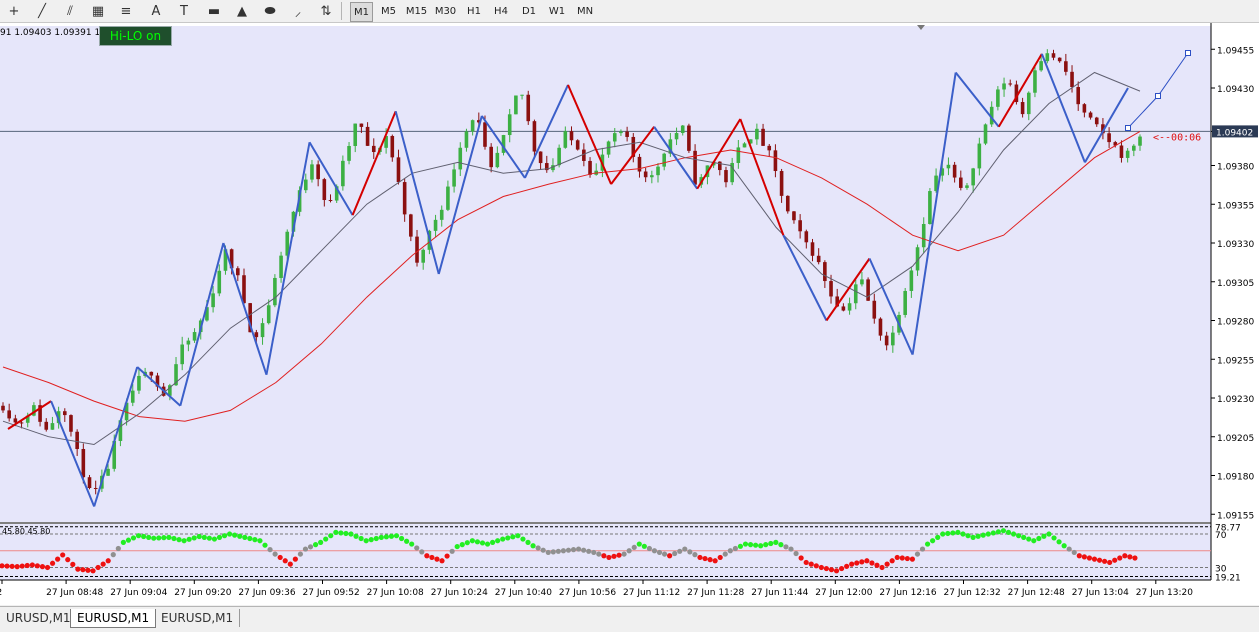  What do you see at coordinates (242, 11) in the screenshot?
I see `triangle-tool-icon: ▲` at bounding box center [242, 11].